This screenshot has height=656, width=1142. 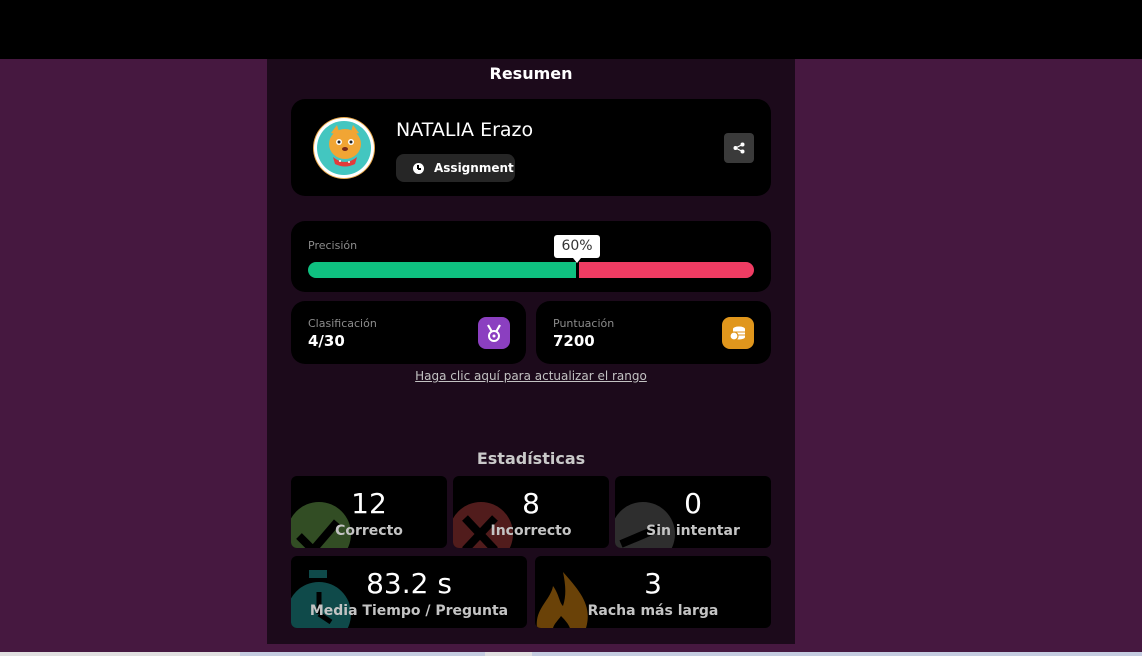 I want to click on rank-card: Clasificación 4/30, so click(x=408, y=332).